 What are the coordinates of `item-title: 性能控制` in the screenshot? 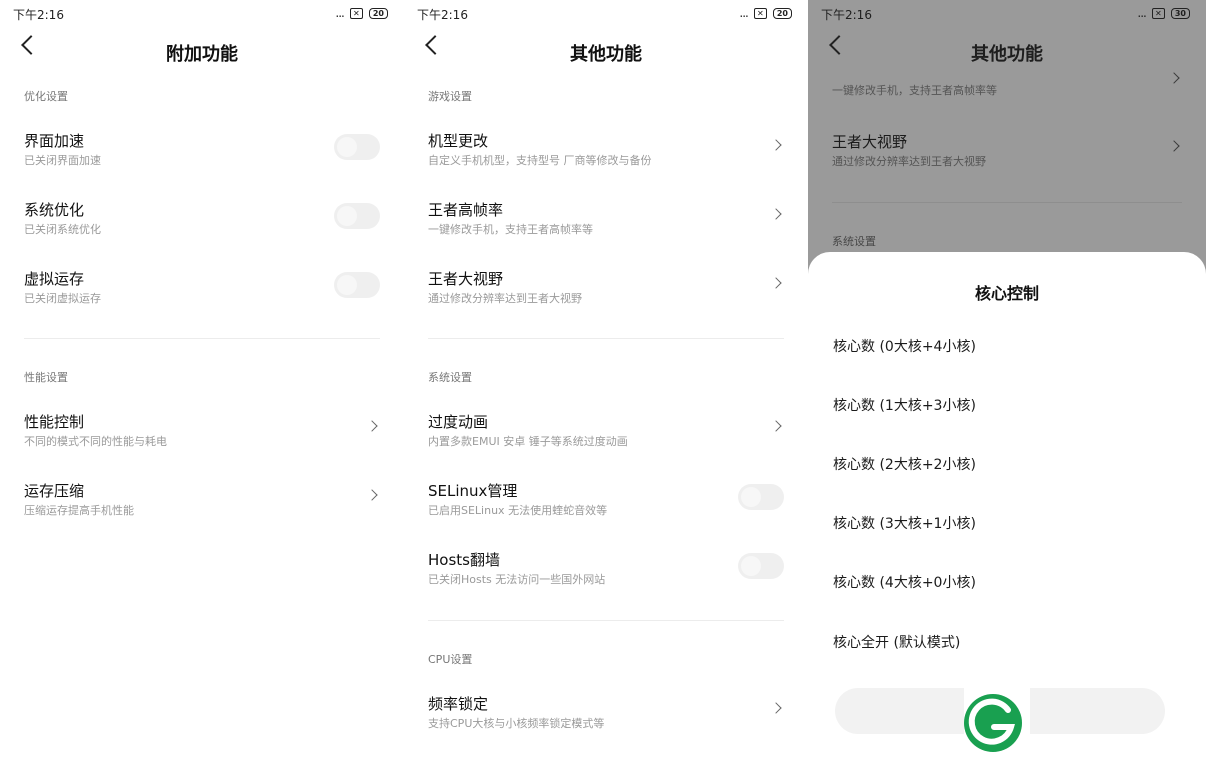 It's located at (54, 422).